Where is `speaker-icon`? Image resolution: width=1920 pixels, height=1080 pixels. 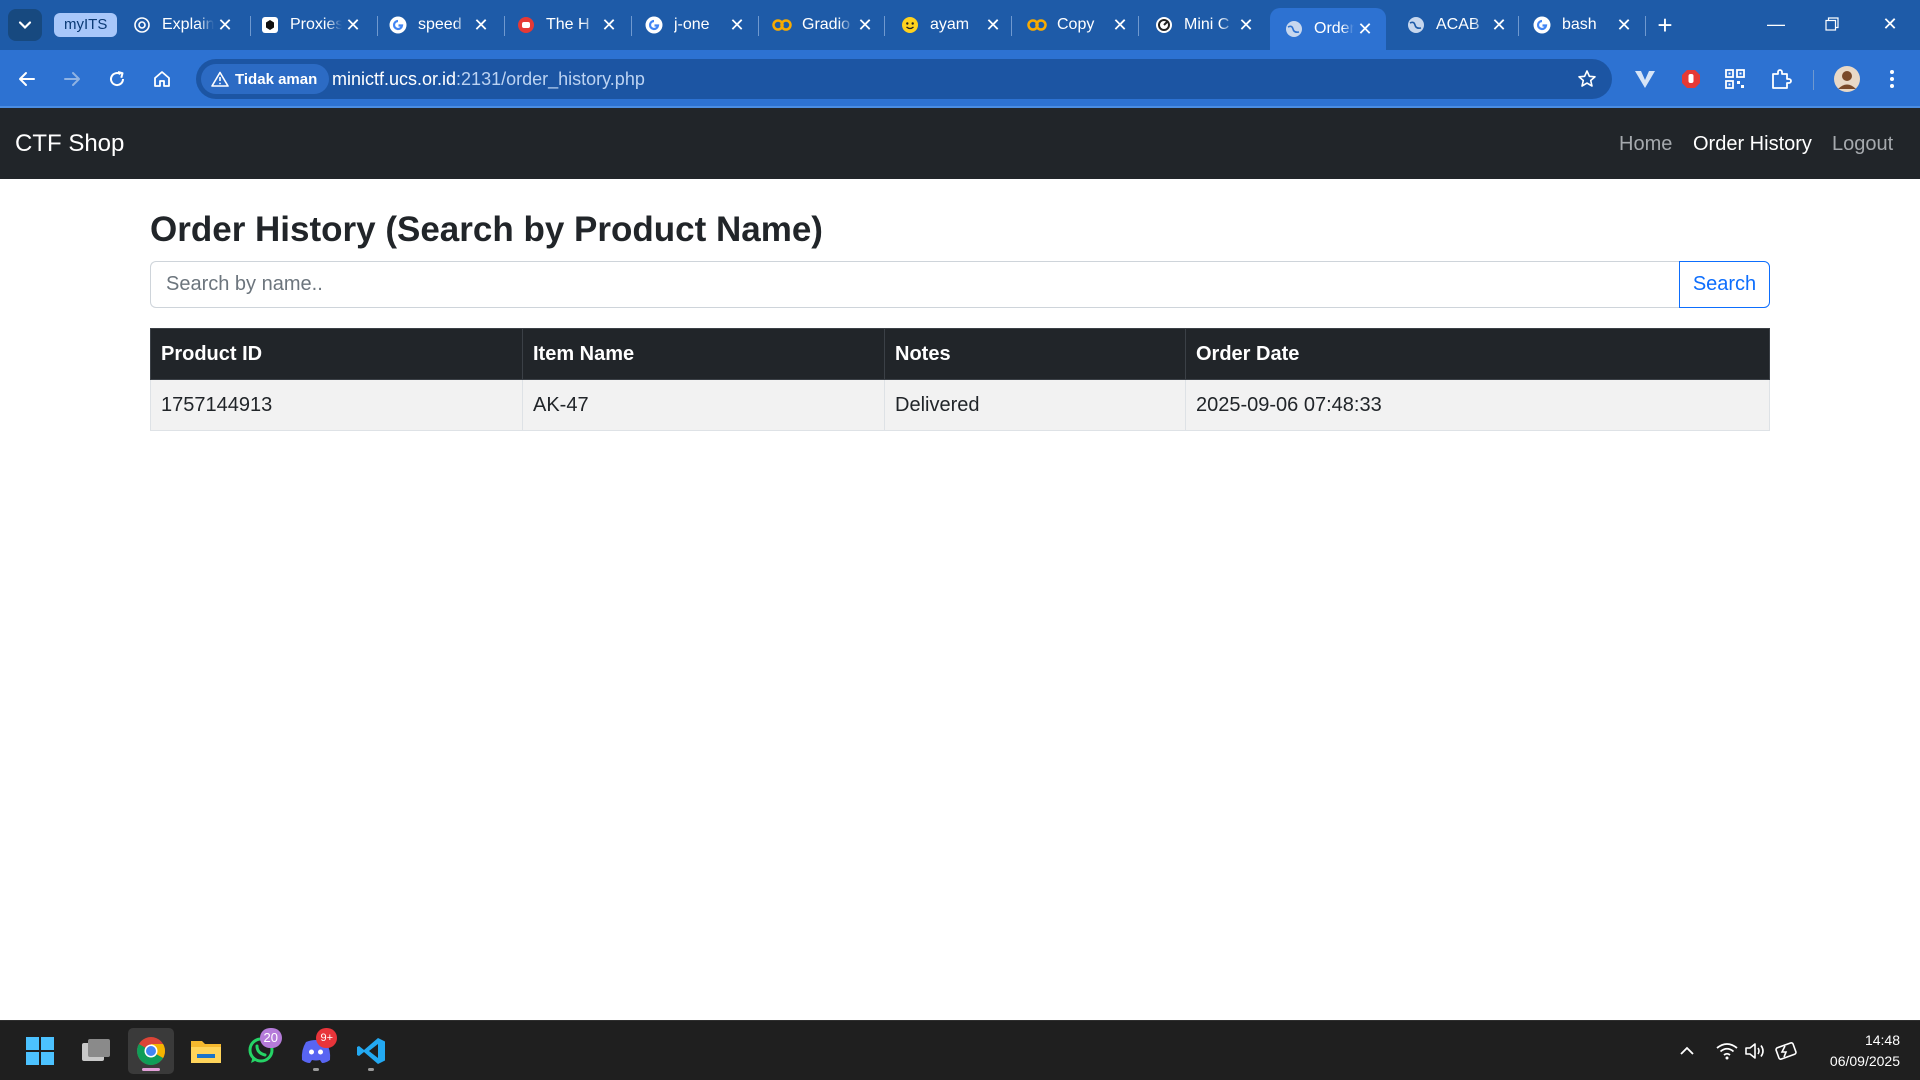
speaker-icon is located at coordinates (1754, 1051).